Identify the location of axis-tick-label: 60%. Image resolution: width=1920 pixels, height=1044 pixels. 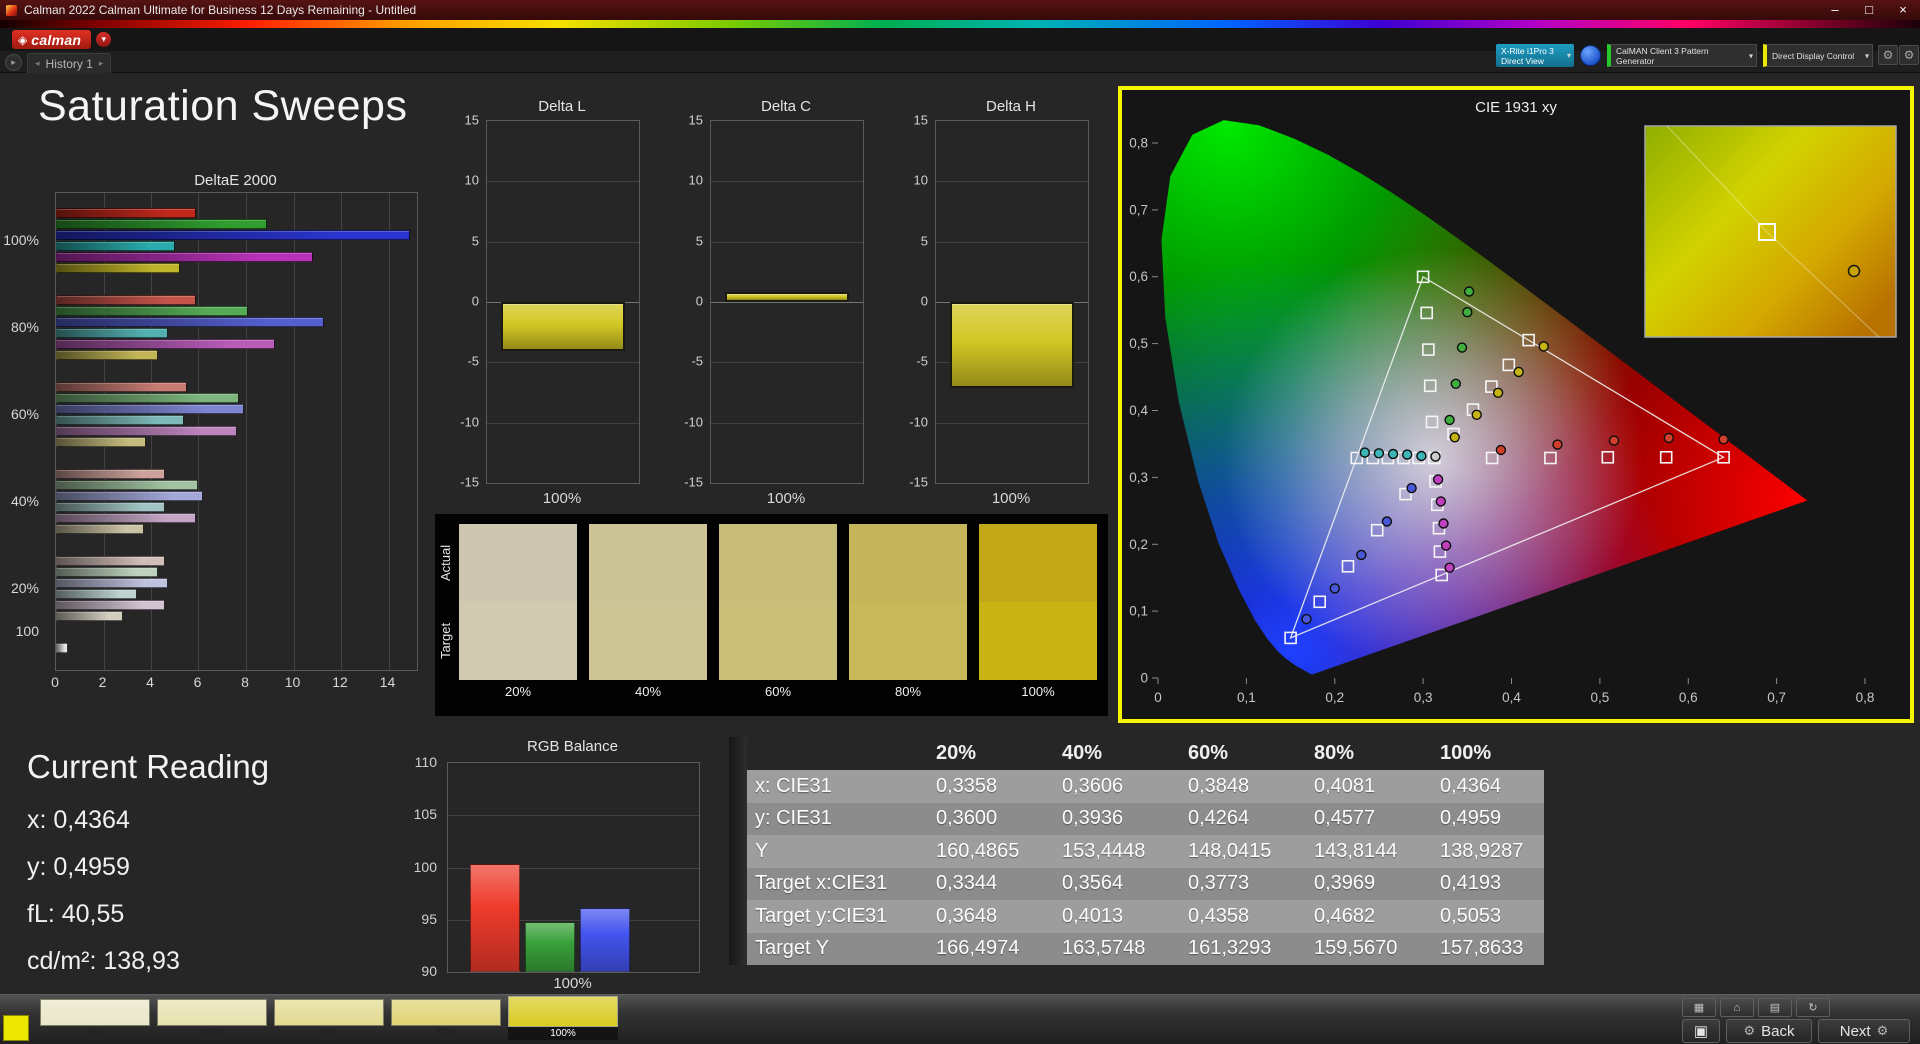
(24, 413).